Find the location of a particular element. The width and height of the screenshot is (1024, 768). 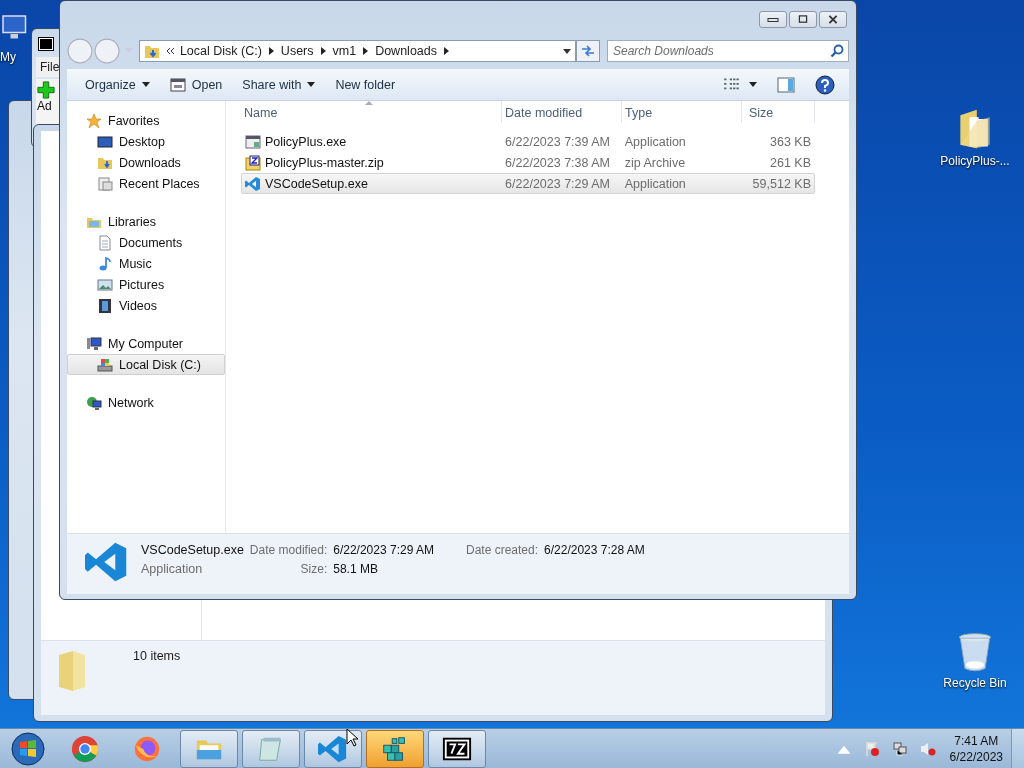

maximize-button is located at coordinates (803, 19).